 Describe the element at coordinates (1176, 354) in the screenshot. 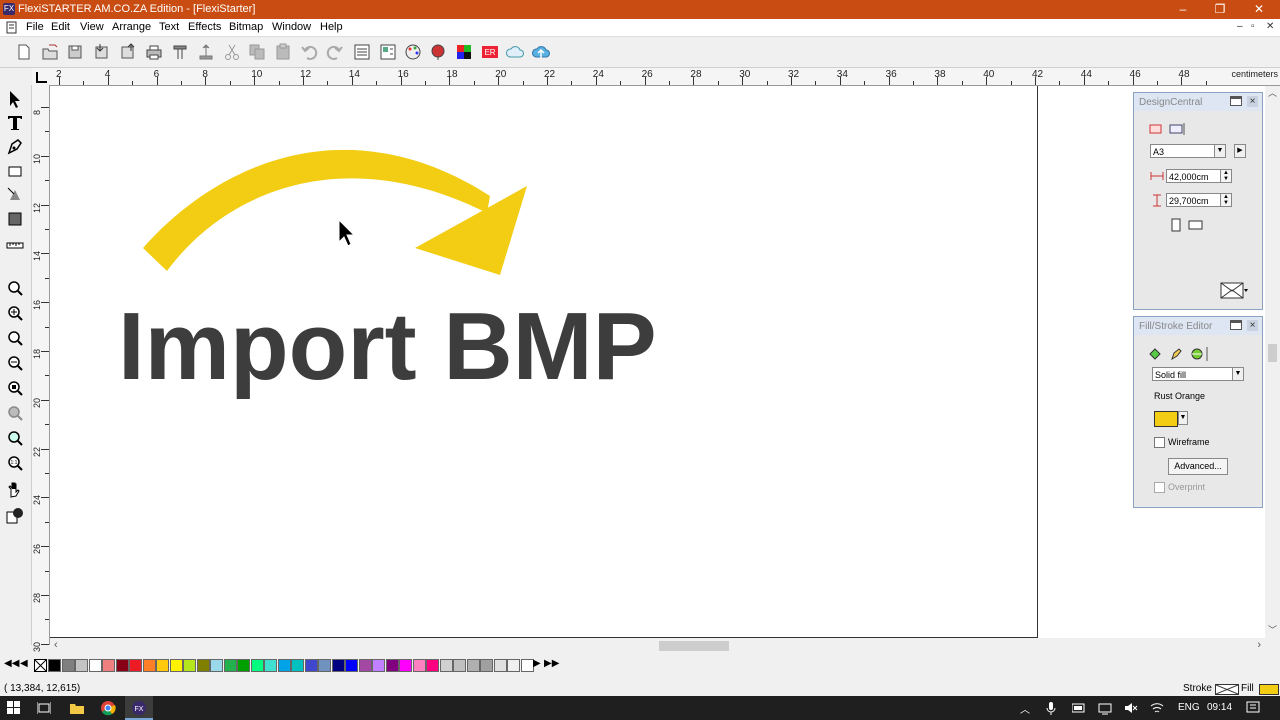

I see `stroke-pen-icon` at that location.